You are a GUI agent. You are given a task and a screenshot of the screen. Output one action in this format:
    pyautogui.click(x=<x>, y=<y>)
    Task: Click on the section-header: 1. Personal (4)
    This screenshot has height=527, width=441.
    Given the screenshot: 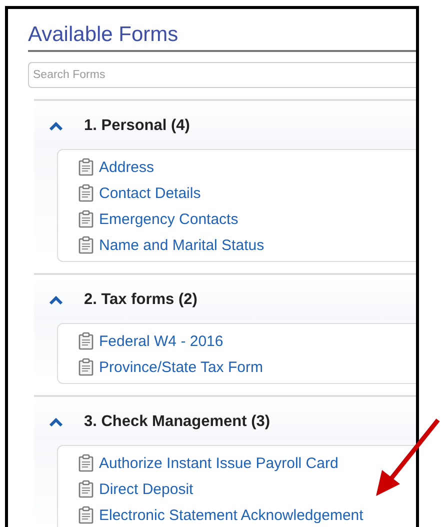 What is the action you would take?
    pyautogui.click(x=137, y=126)
    